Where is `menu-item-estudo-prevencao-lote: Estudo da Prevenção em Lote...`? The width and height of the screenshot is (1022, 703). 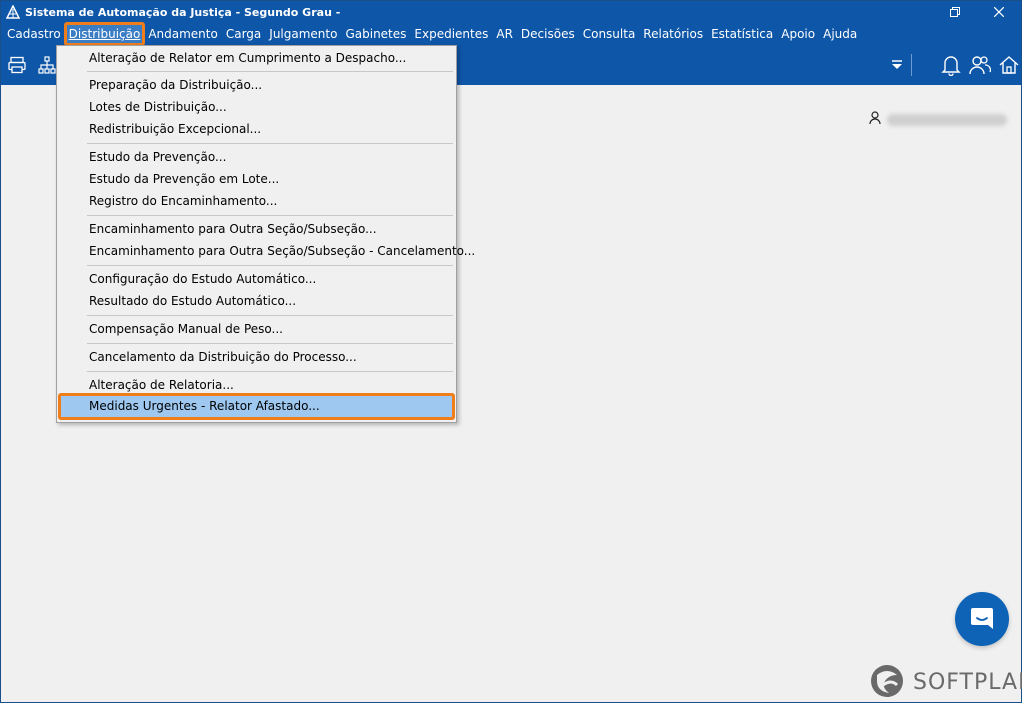 menu-item-estudo-prevencao-lote: Estudo da Prevenção em Lote... is located at coordinates (256, 179).